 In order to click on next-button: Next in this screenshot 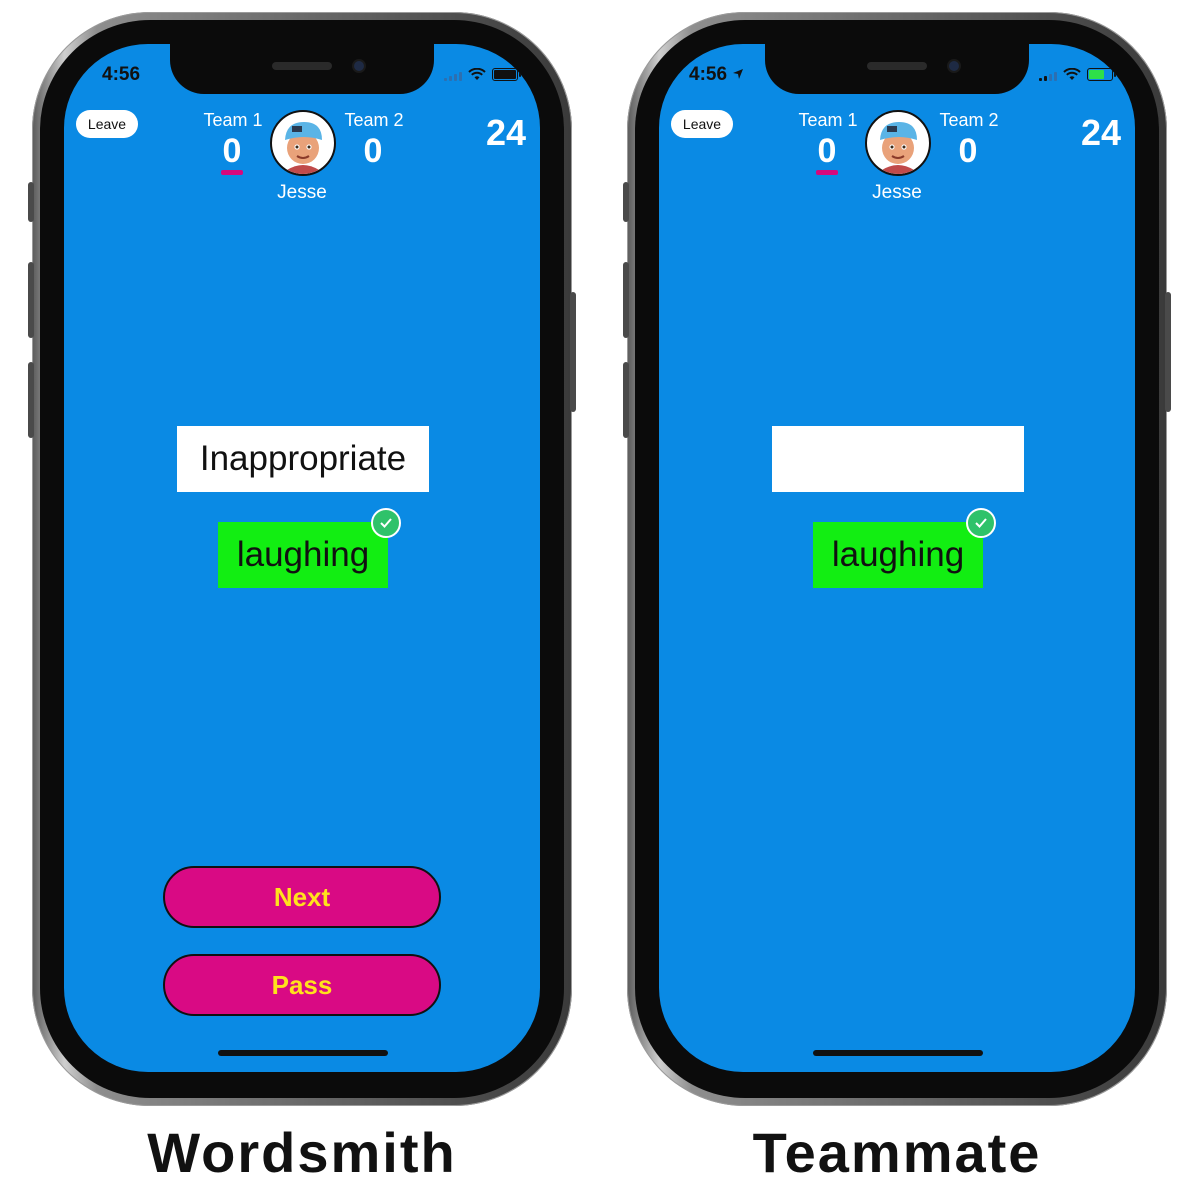, I will do `click(302, 897)`.